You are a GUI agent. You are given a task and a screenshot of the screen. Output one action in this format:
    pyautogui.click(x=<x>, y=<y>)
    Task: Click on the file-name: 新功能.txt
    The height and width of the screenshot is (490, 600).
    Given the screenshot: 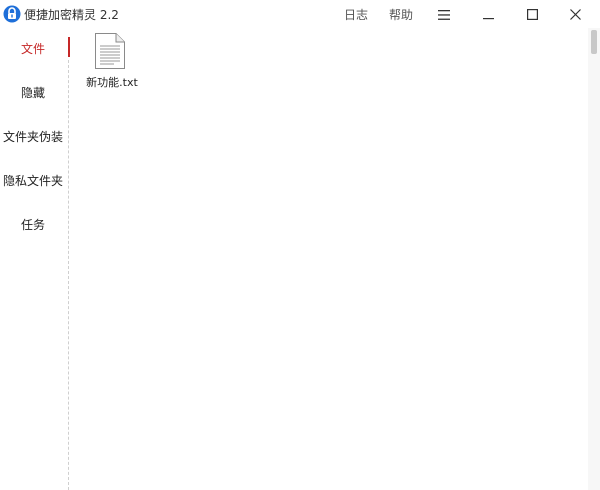 What is the action you would take?
    pyautogui.click(x=112, y=82)
    